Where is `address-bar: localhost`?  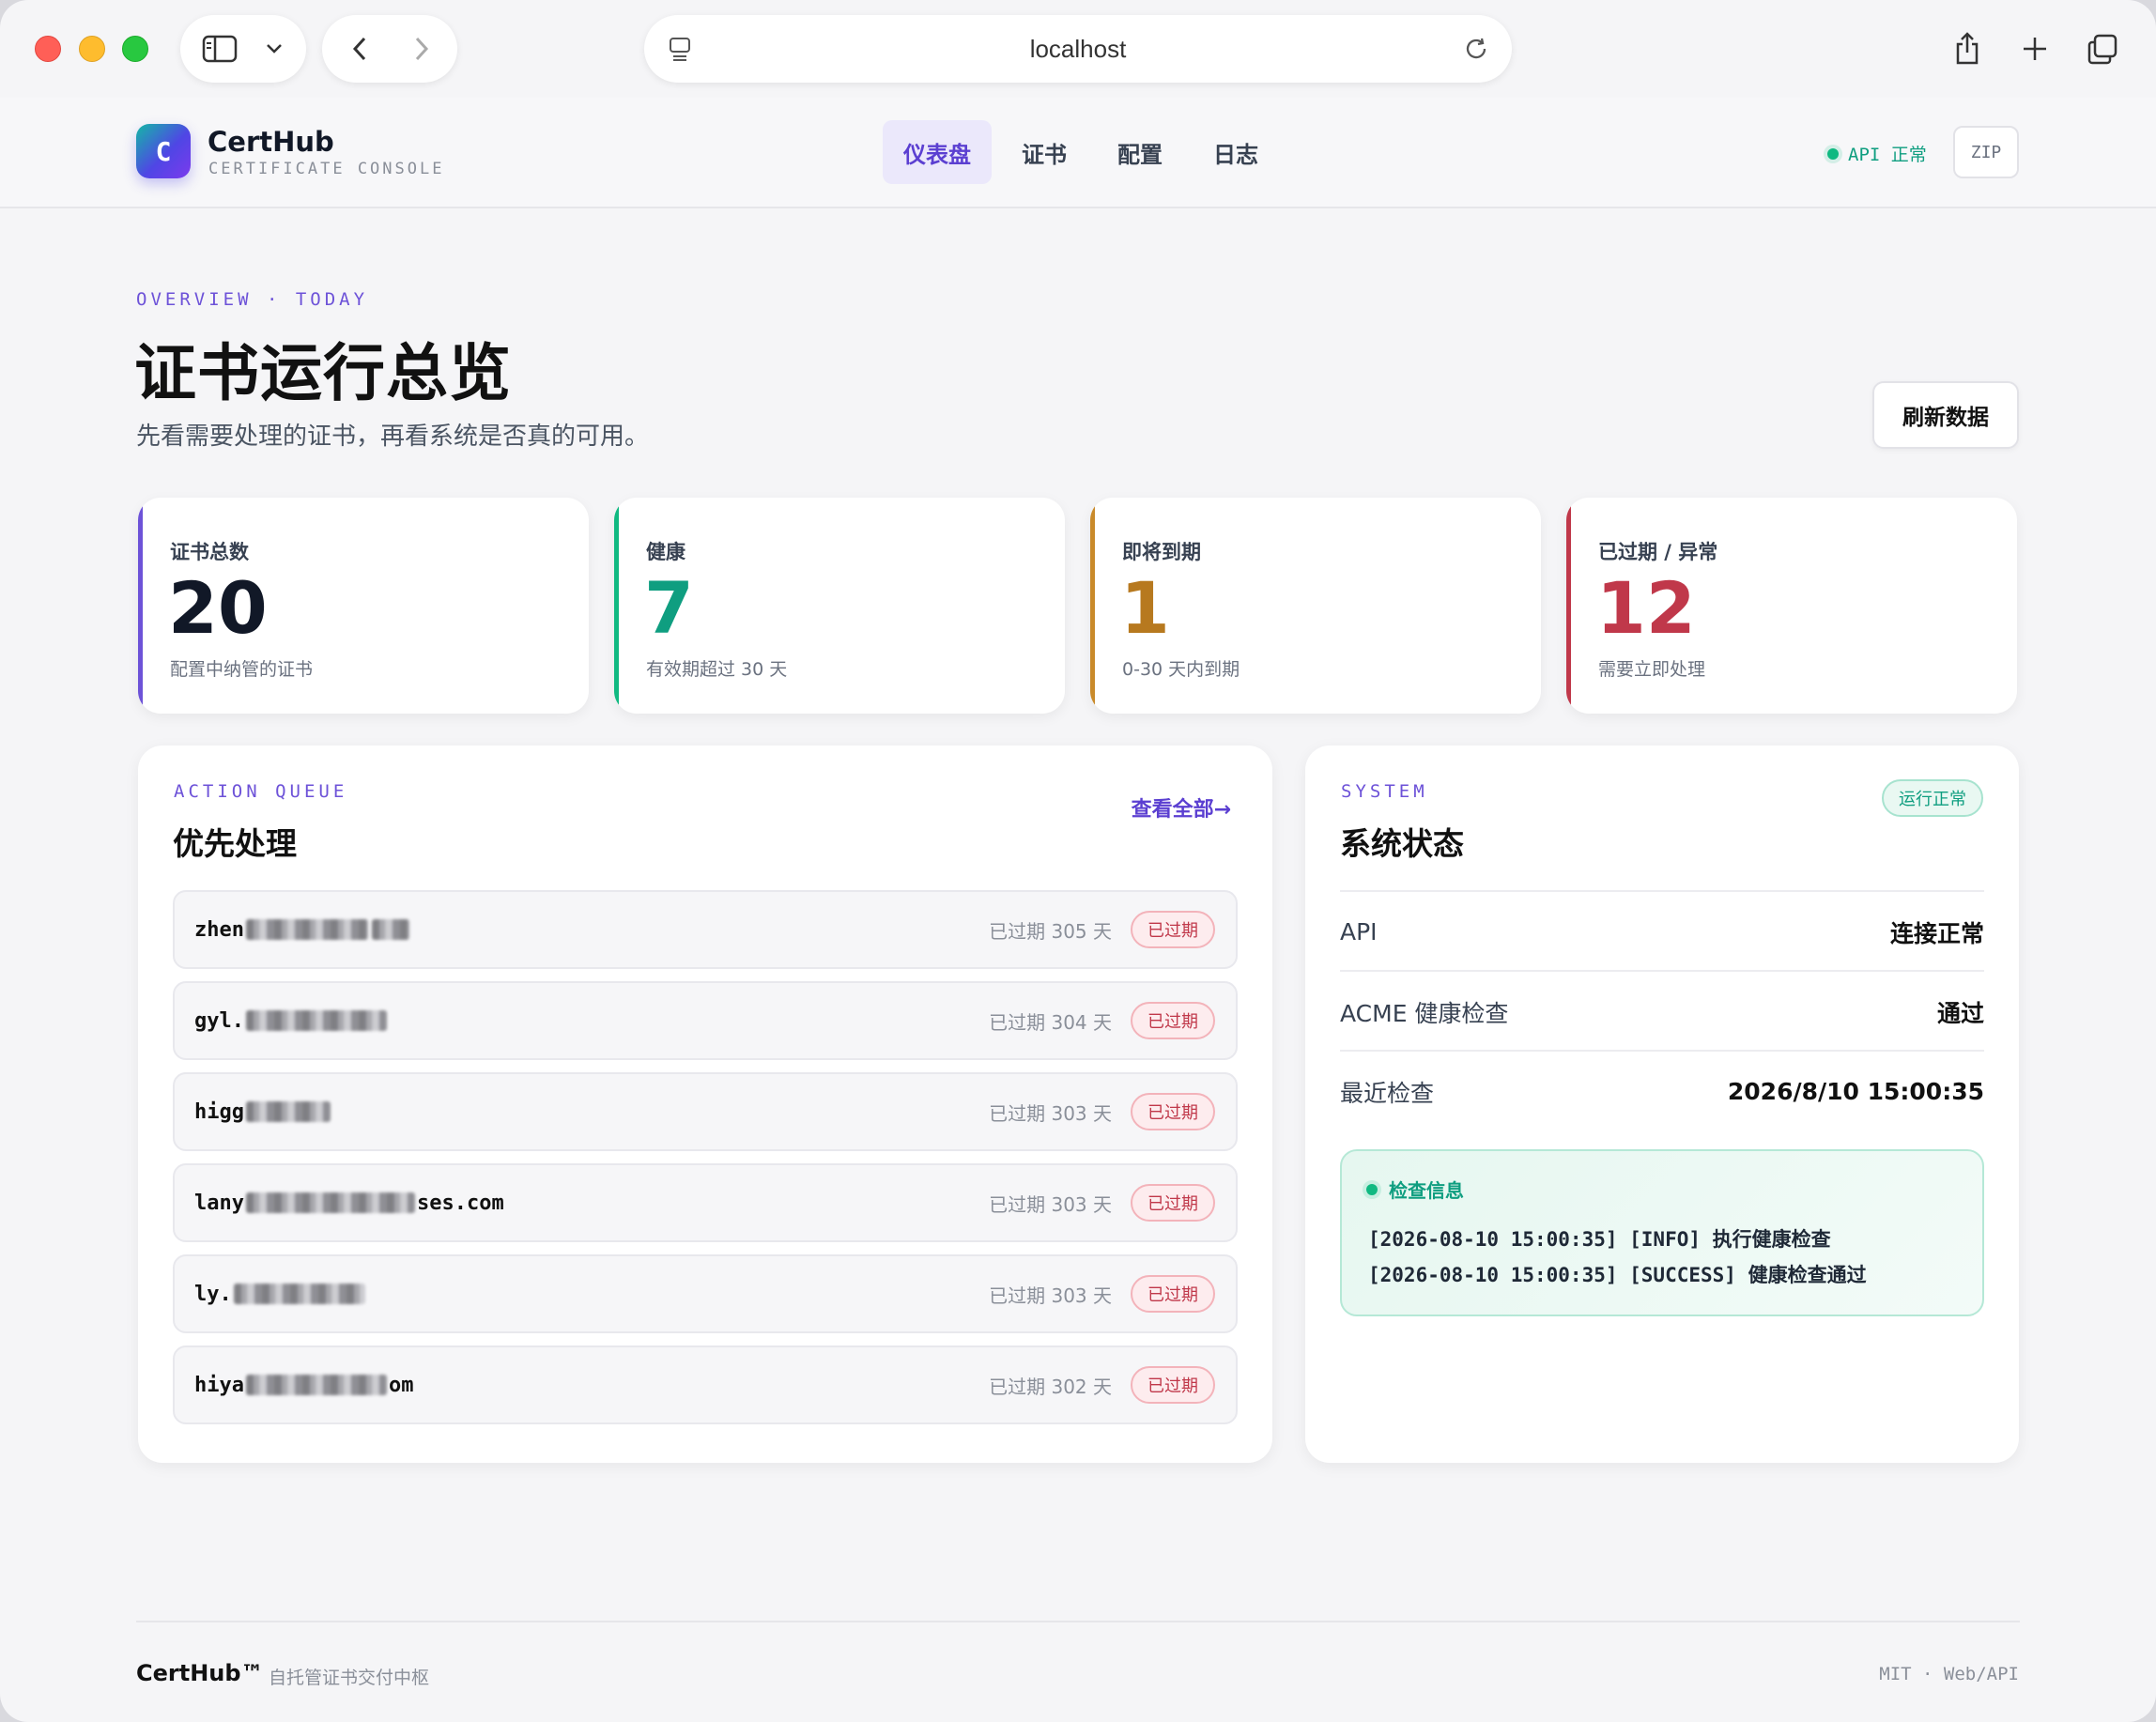
address-bar: localhost is located at coordinates (1078, 49).